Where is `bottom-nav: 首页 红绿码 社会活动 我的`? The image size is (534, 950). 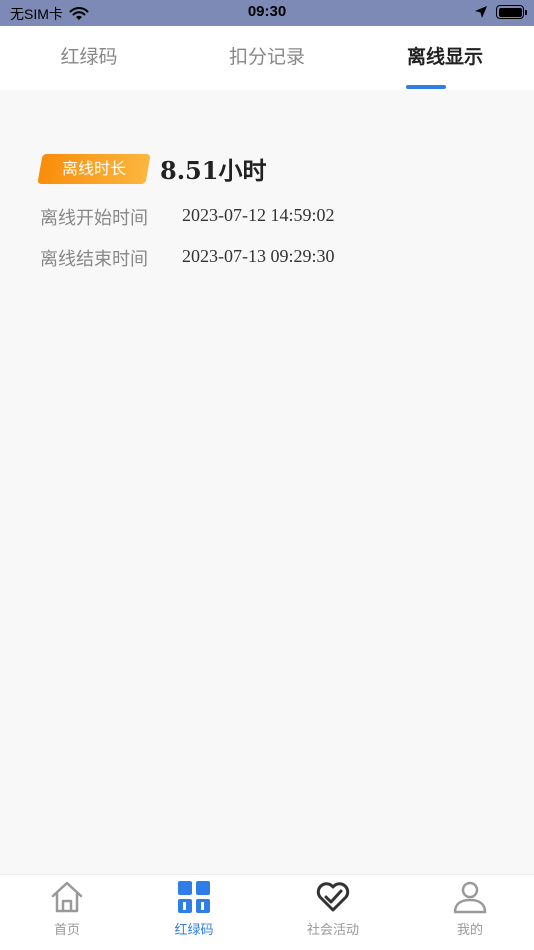
bottom-nav: 首页 红绿码 社会活动 我的 is located at coordinates (267, 912).